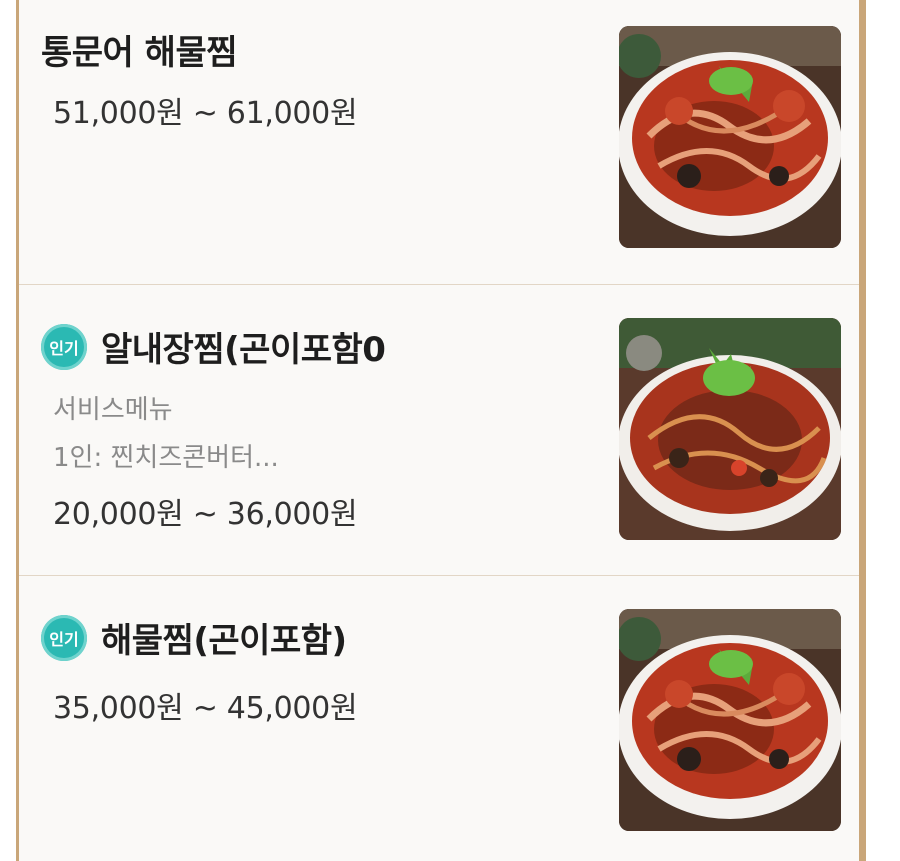  I want to click on menu-item-title-row: 통문어 해물찜, so click(139, 49).